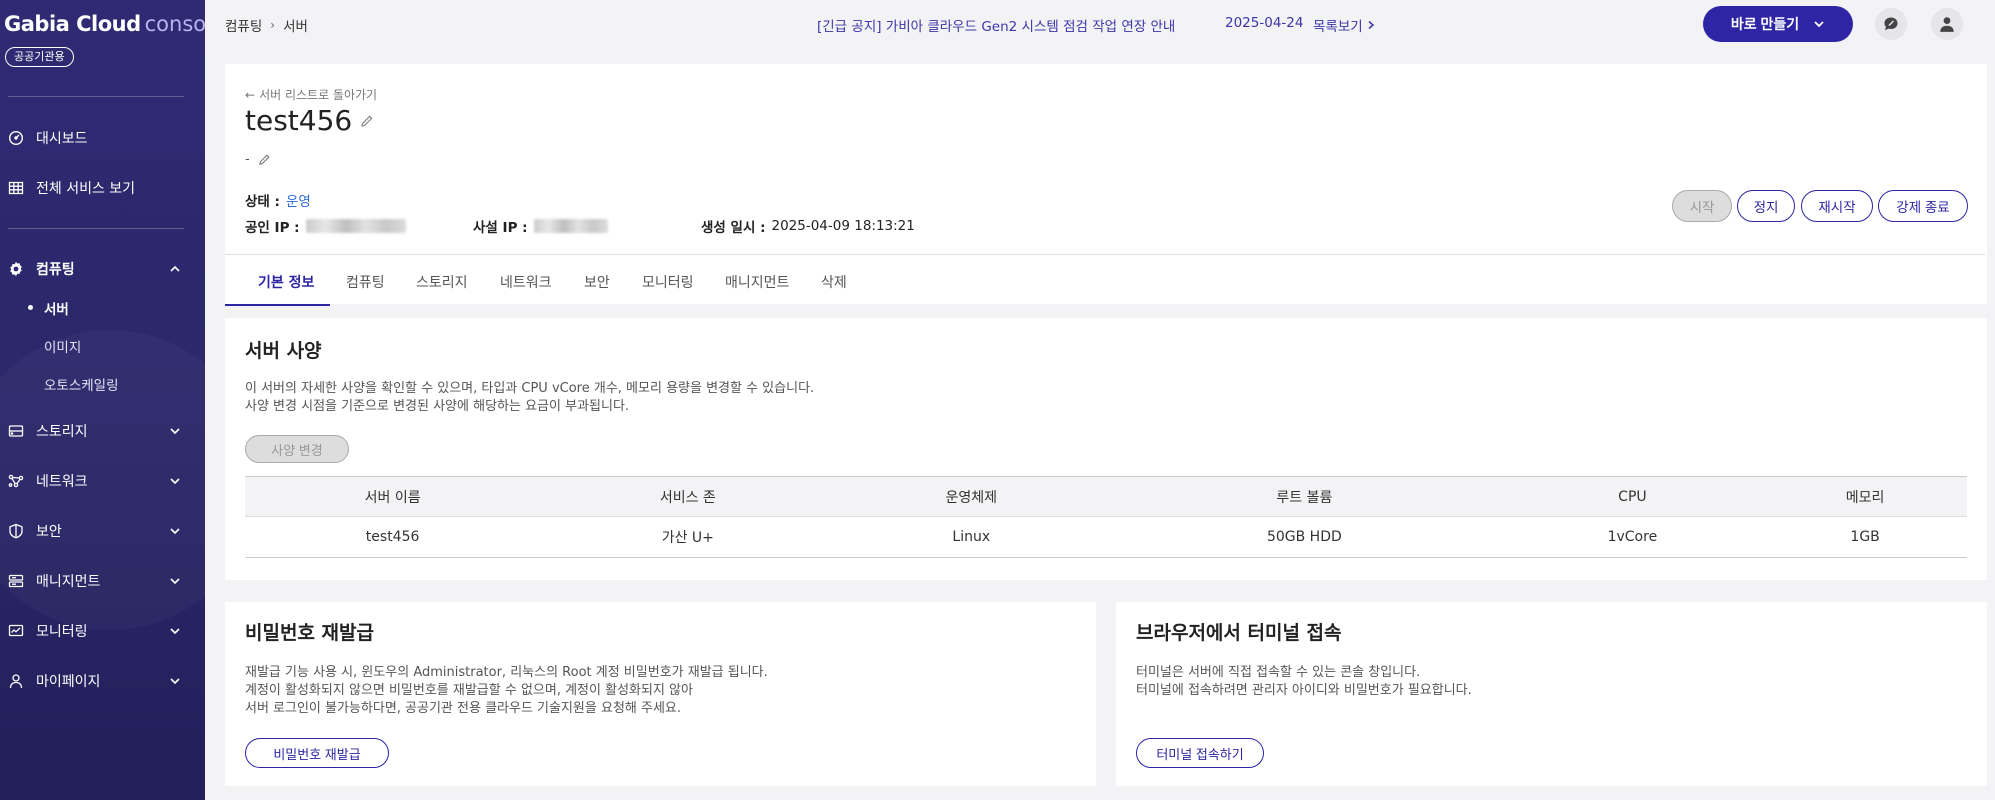  What do you see at coordinates (62, 346) in the screenshot?
I see `sidebar-subitem-image: 이미지` at bounding box center [62, 346].